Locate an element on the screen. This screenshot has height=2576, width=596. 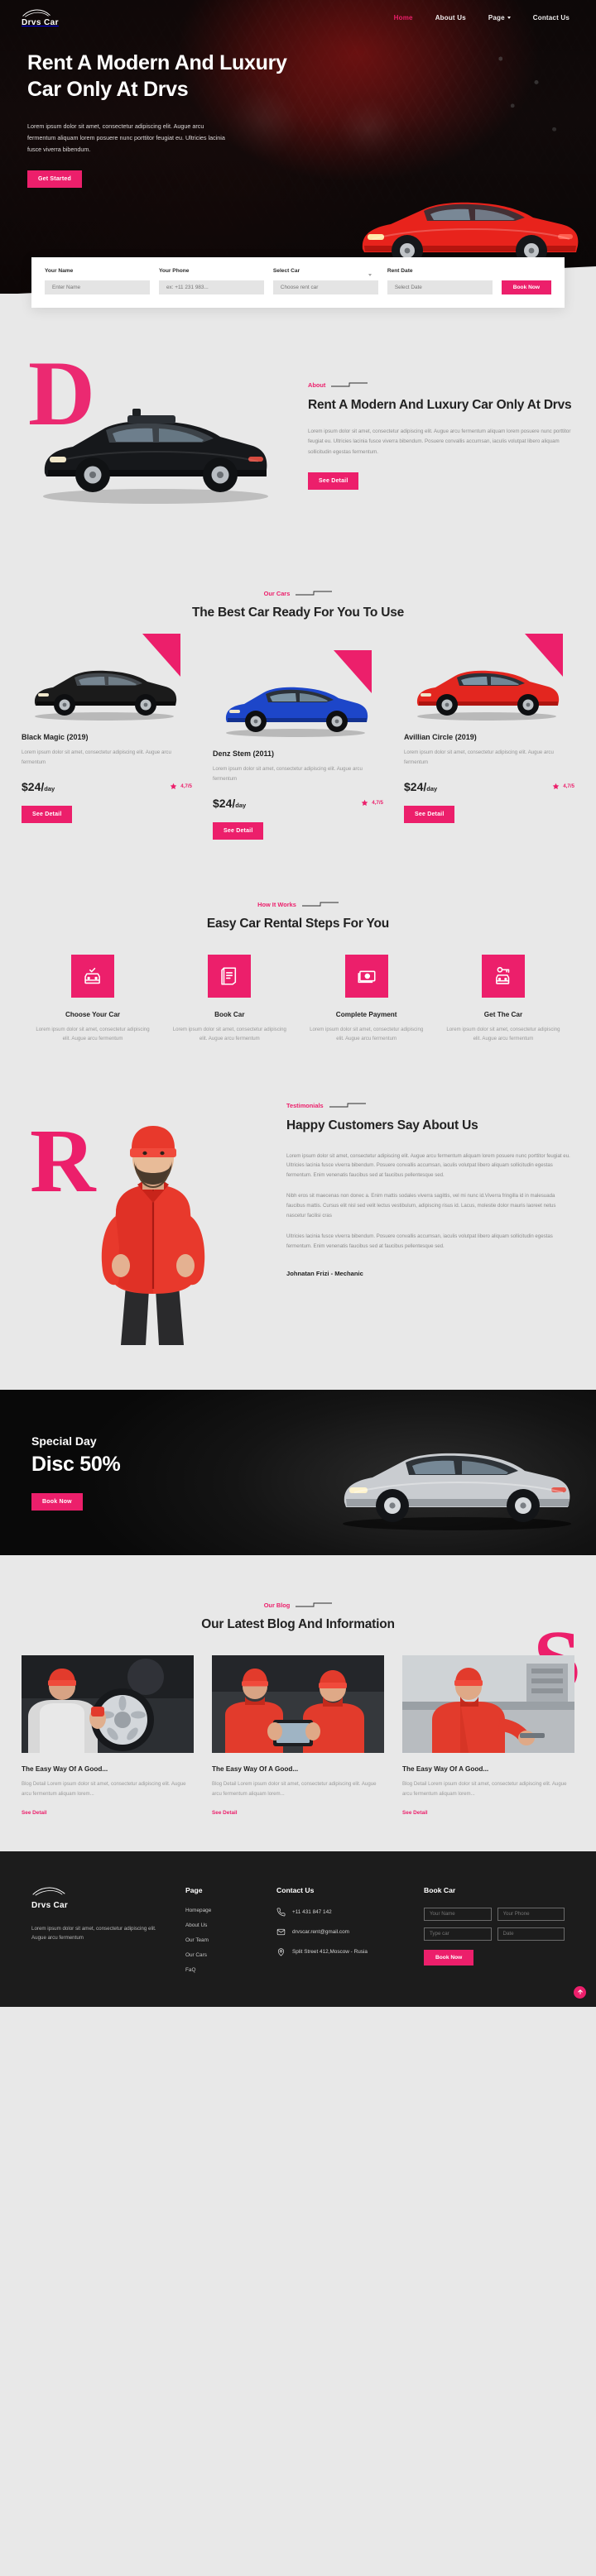
get-started-button: Get Started is located at coordinates (54, 180).